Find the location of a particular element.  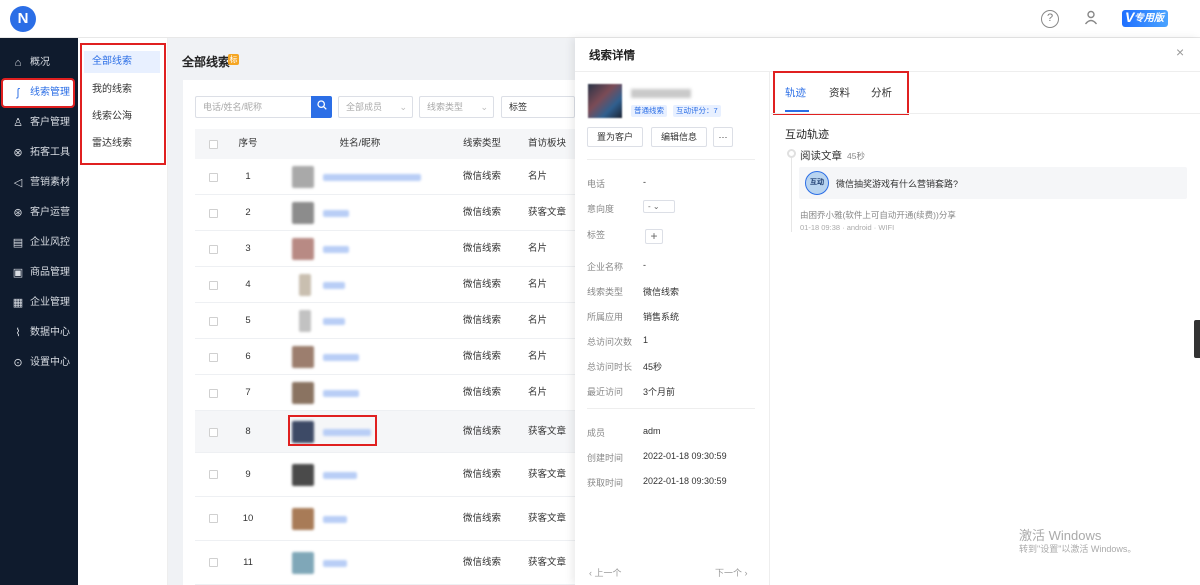

table-row: 5 微信线索 名片 is located at coordinates (385, 321).